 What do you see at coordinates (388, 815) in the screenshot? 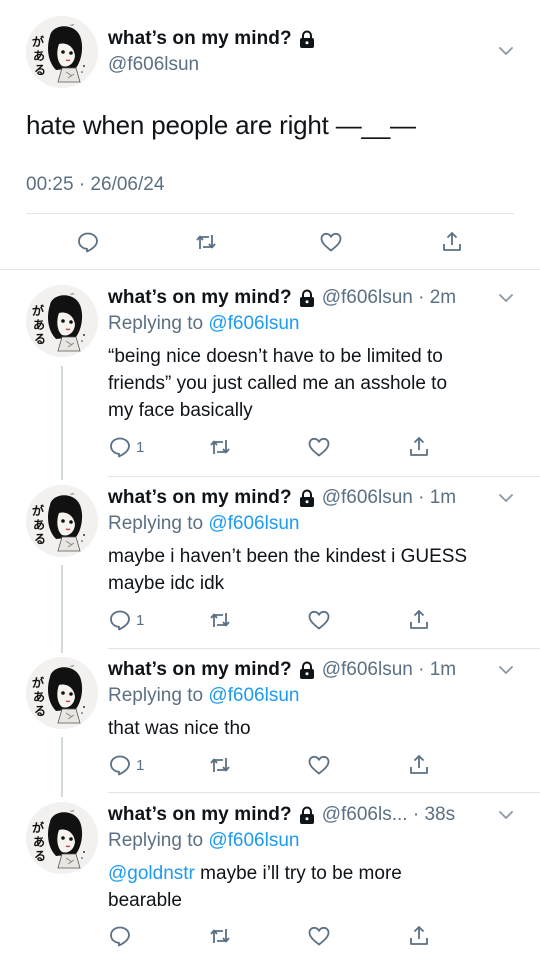
I see `handle-timestamp: @f606ls... · 38s` at bounding box center [388, 815].